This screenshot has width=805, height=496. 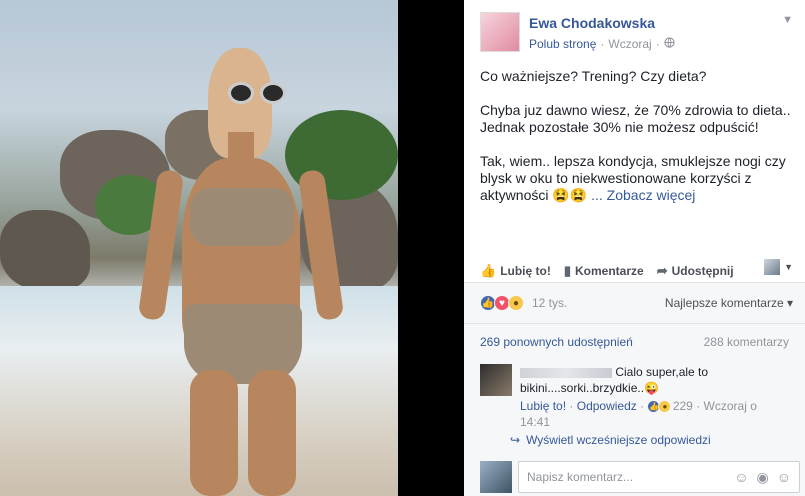 What do you see at coordinates (629, 44) in the screenshot?
I see `post-timestamp: Wczoraj` at bounding box center [629, 44].